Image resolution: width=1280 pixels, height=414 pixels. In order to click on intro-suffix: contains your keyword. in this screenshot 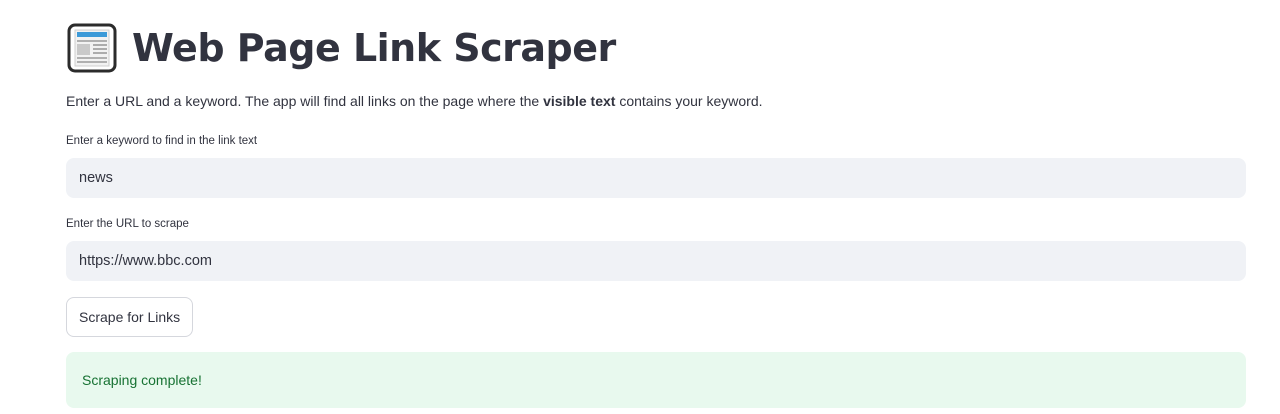, I will do `click(689, 101)`.